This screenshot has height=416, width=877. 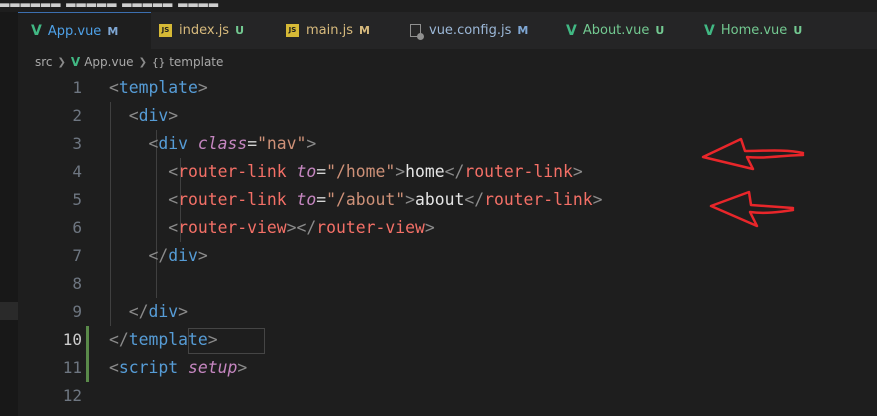 What do you see at coordinates (77, 255) in the screenshot?
I see `line-number: 7` at bounding box center [77, 255].